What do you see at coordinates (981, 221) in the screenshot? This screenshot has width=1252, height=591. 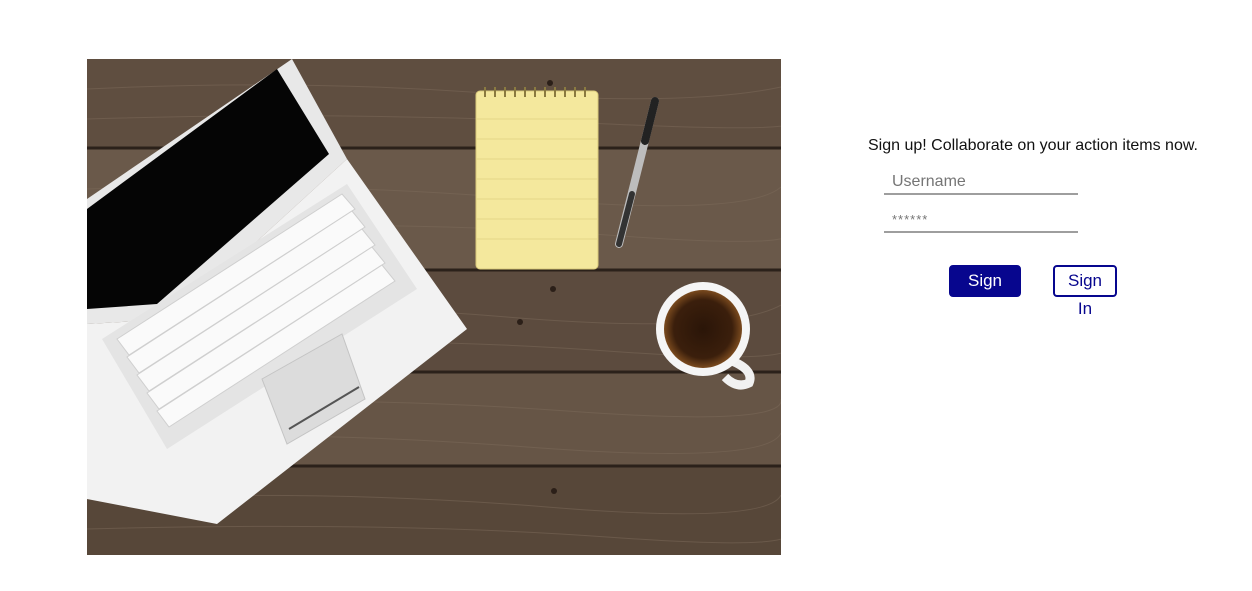 I see `password-input` at bounding box center [981, 221].